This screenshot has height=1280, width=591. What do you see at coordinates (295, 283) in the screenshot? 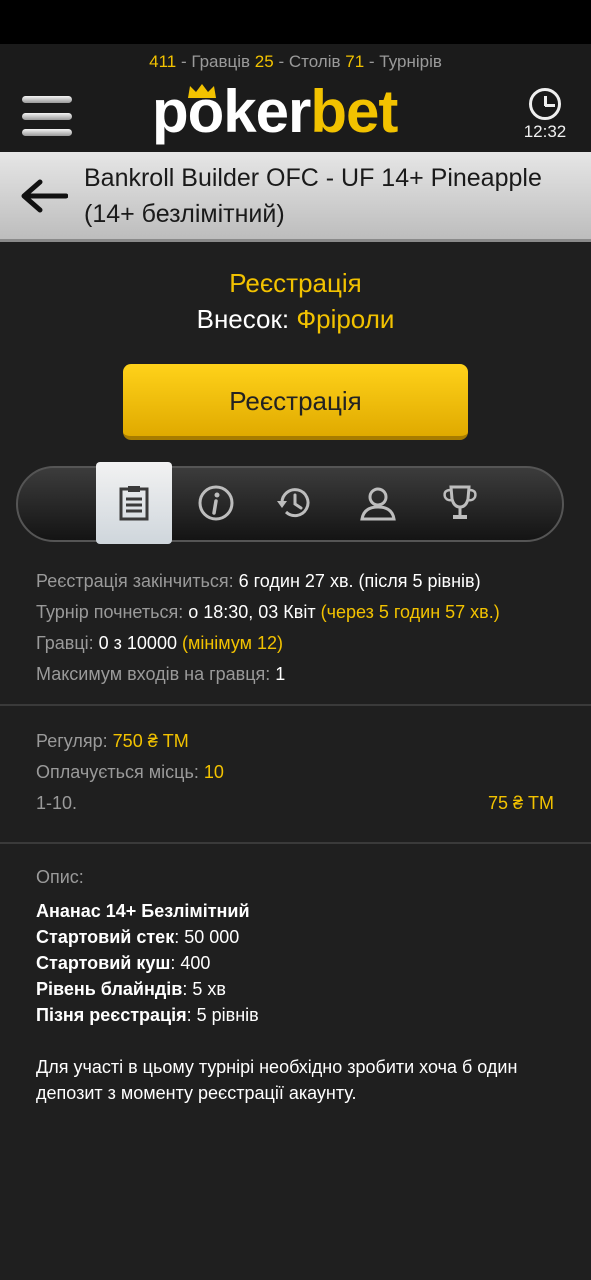
I see `registration-heading: Реєстрація` at bounding box center [295, 283].